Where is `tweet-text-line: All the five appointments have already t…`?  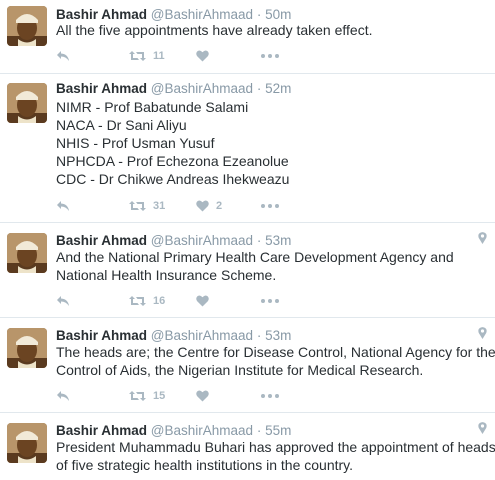
tweet-text-line: All the five appointments have already t… is located at coordinates (214, 30).